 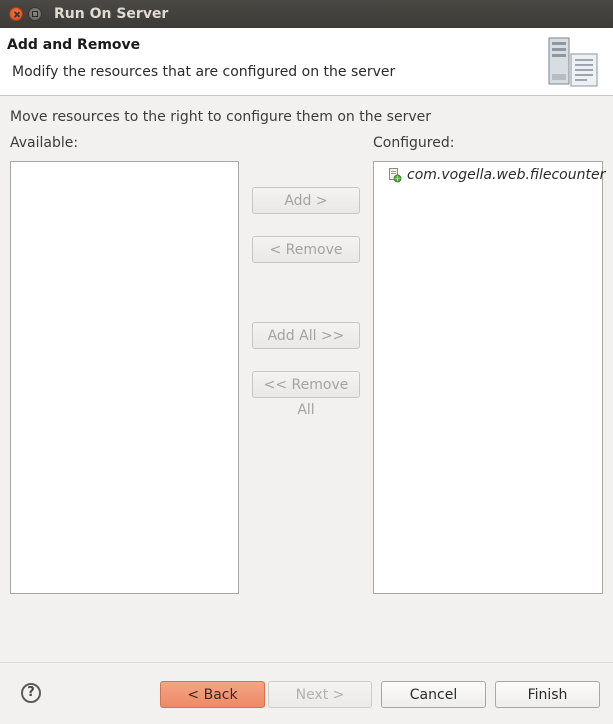 What do you see at coordinates (395, 175) in the screenshot?
I see `web-project-icon` at bounding box center [395, 175].